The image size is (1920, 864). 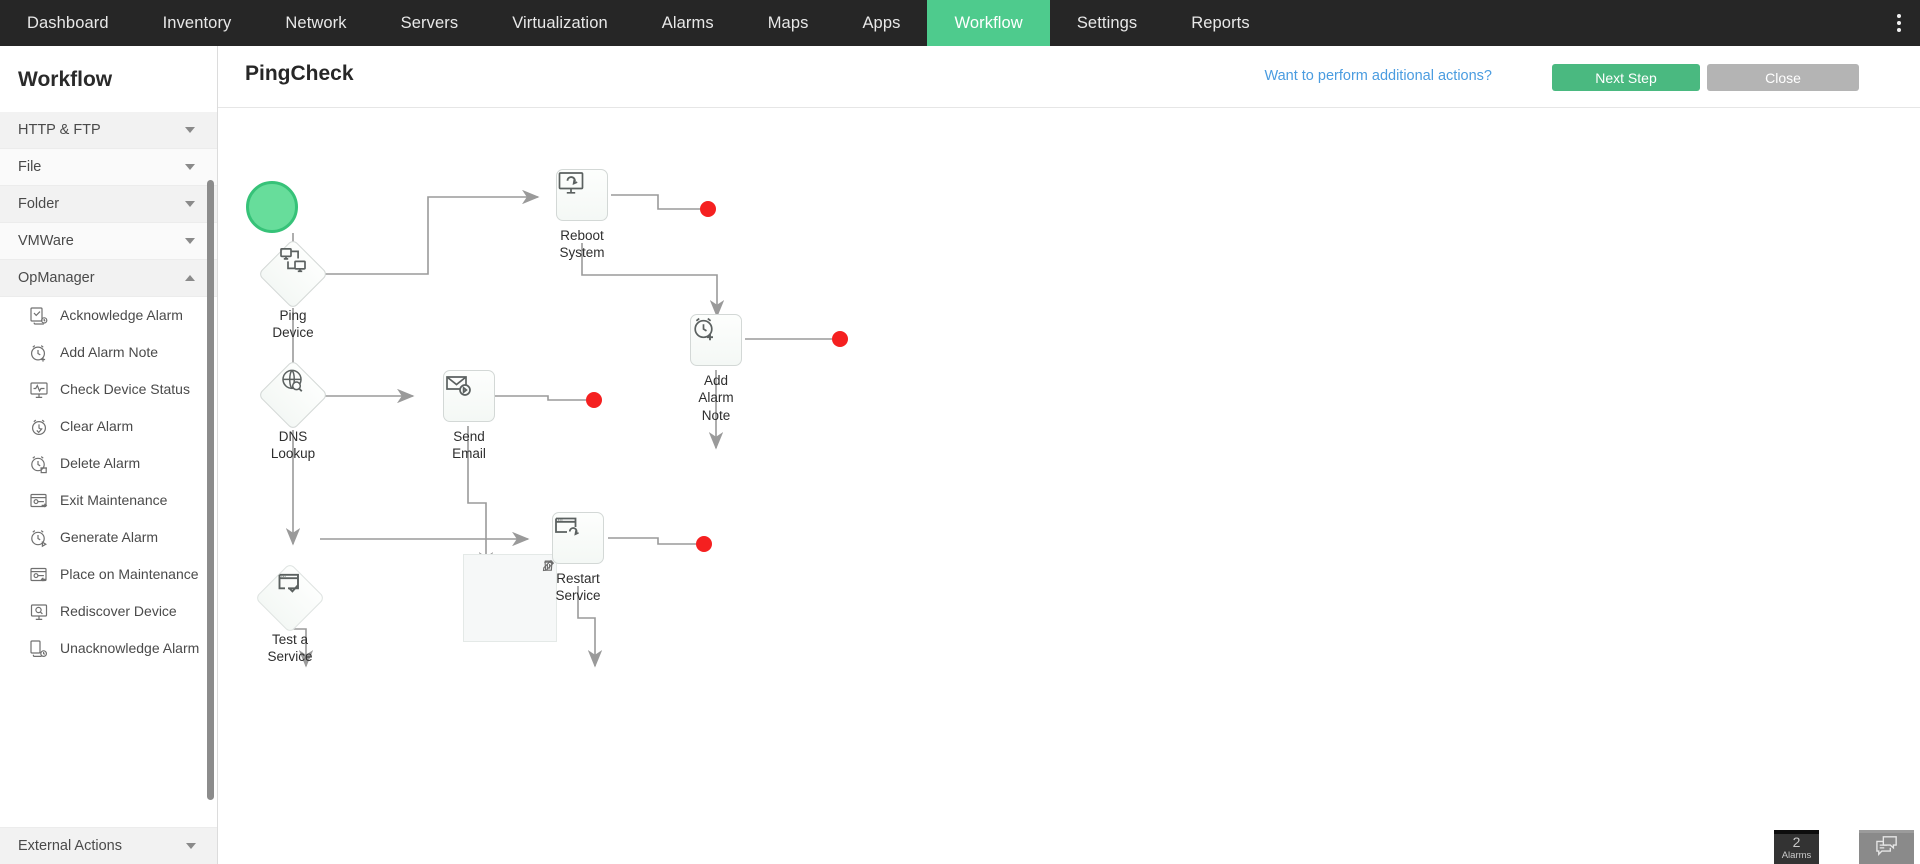 I want to click on sidebar-item-clear-alarm: Clear Alarm, so click(x=108, y=426).